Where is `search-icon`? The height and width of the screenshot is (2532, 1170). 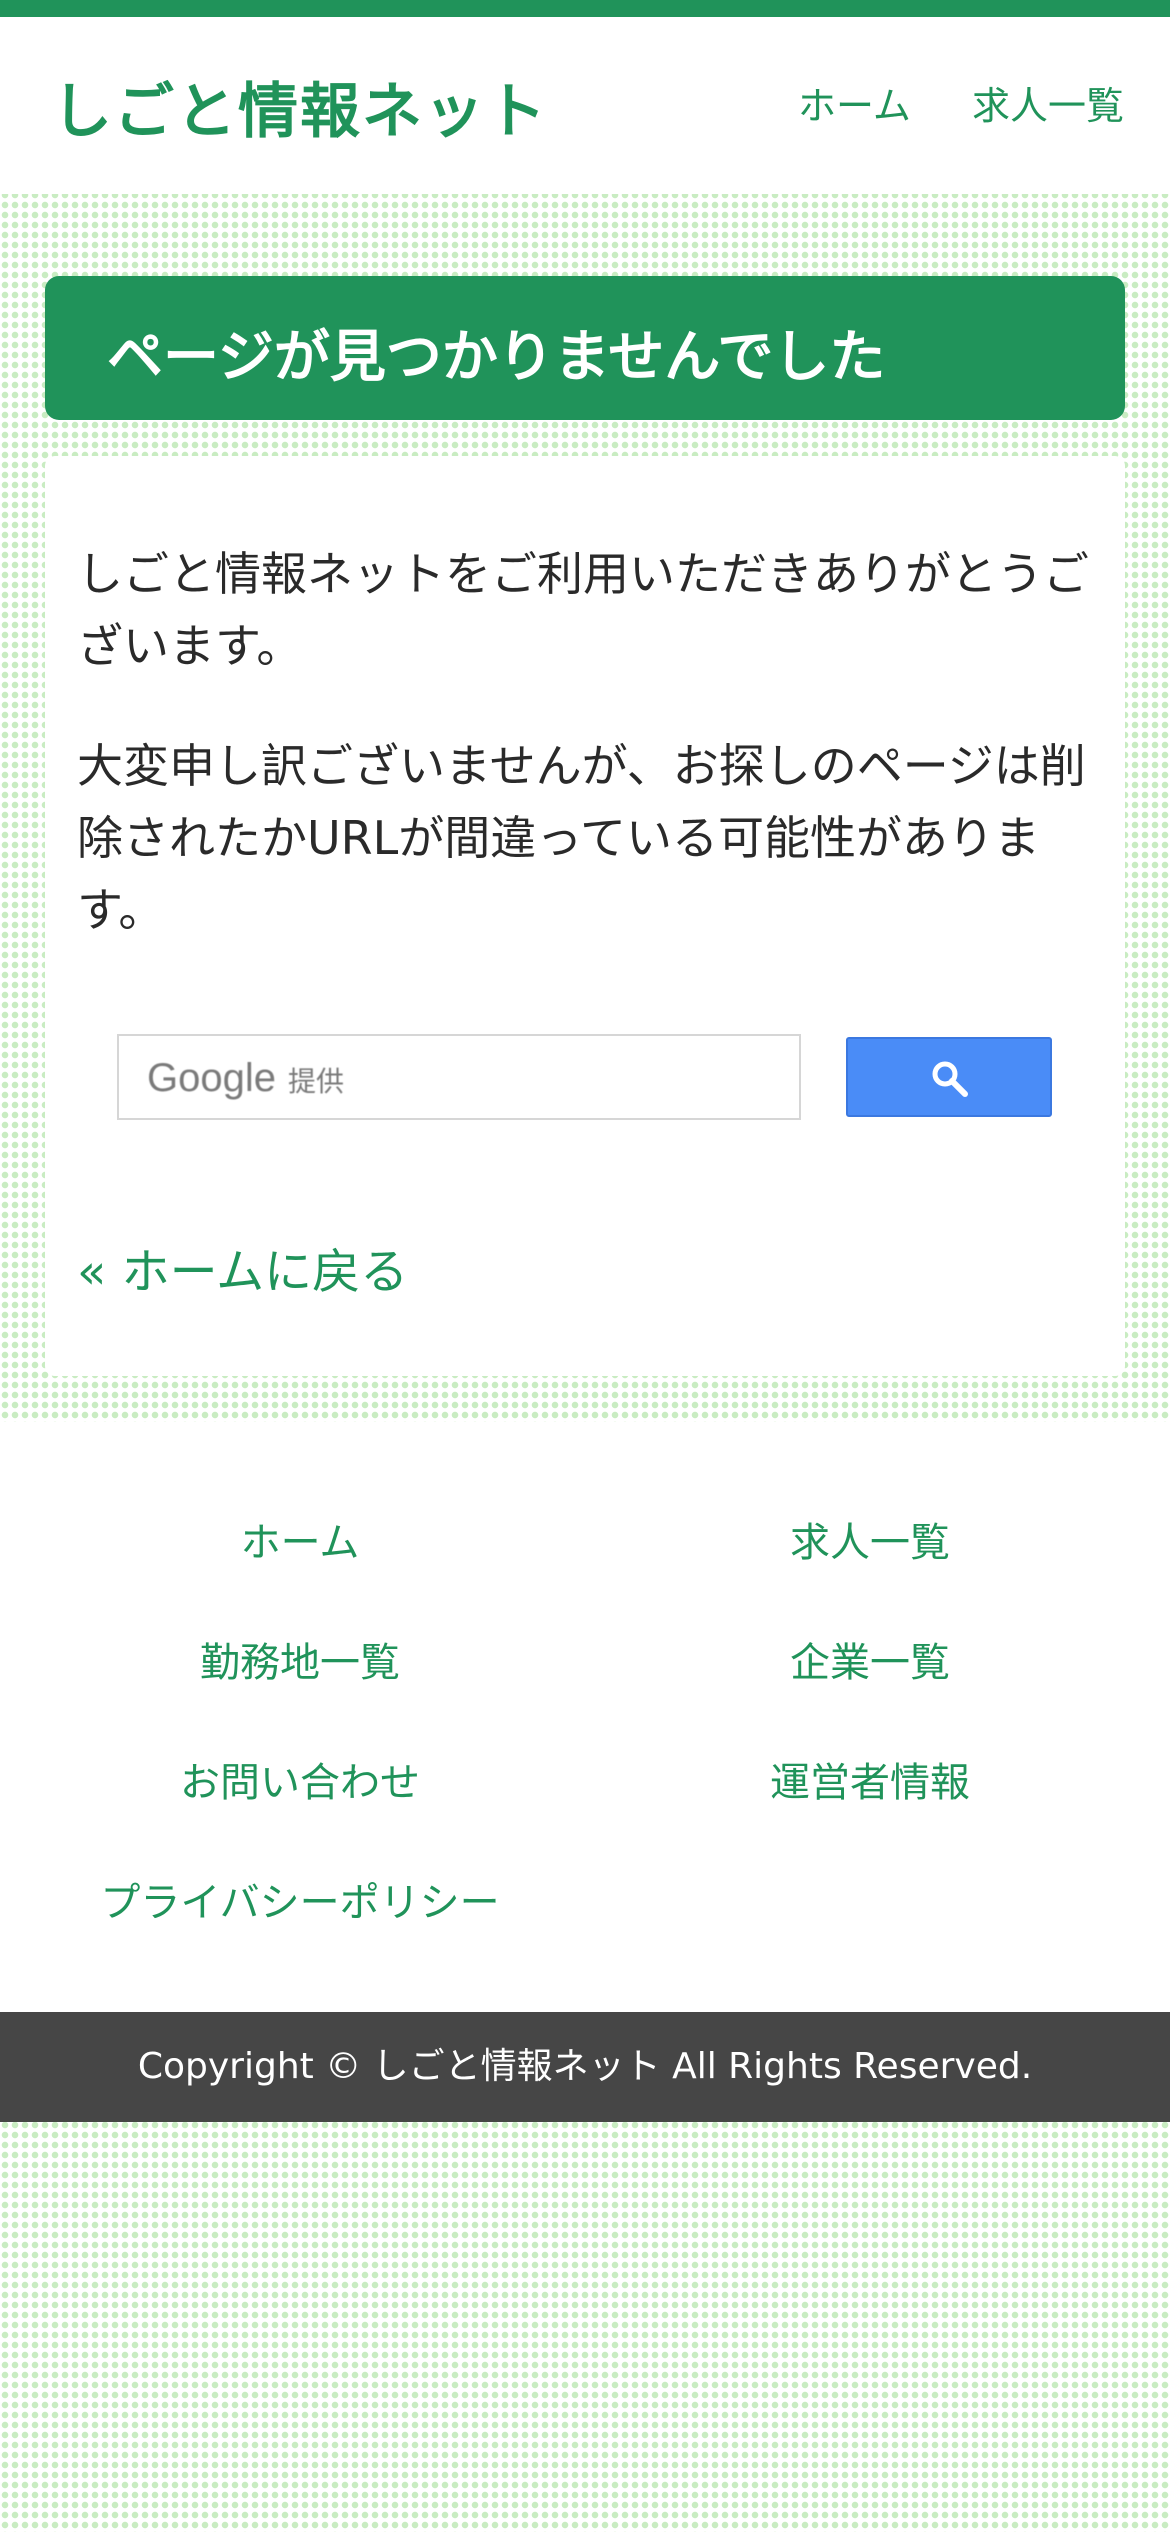 search-icon is located at coordinates (950, 1079).